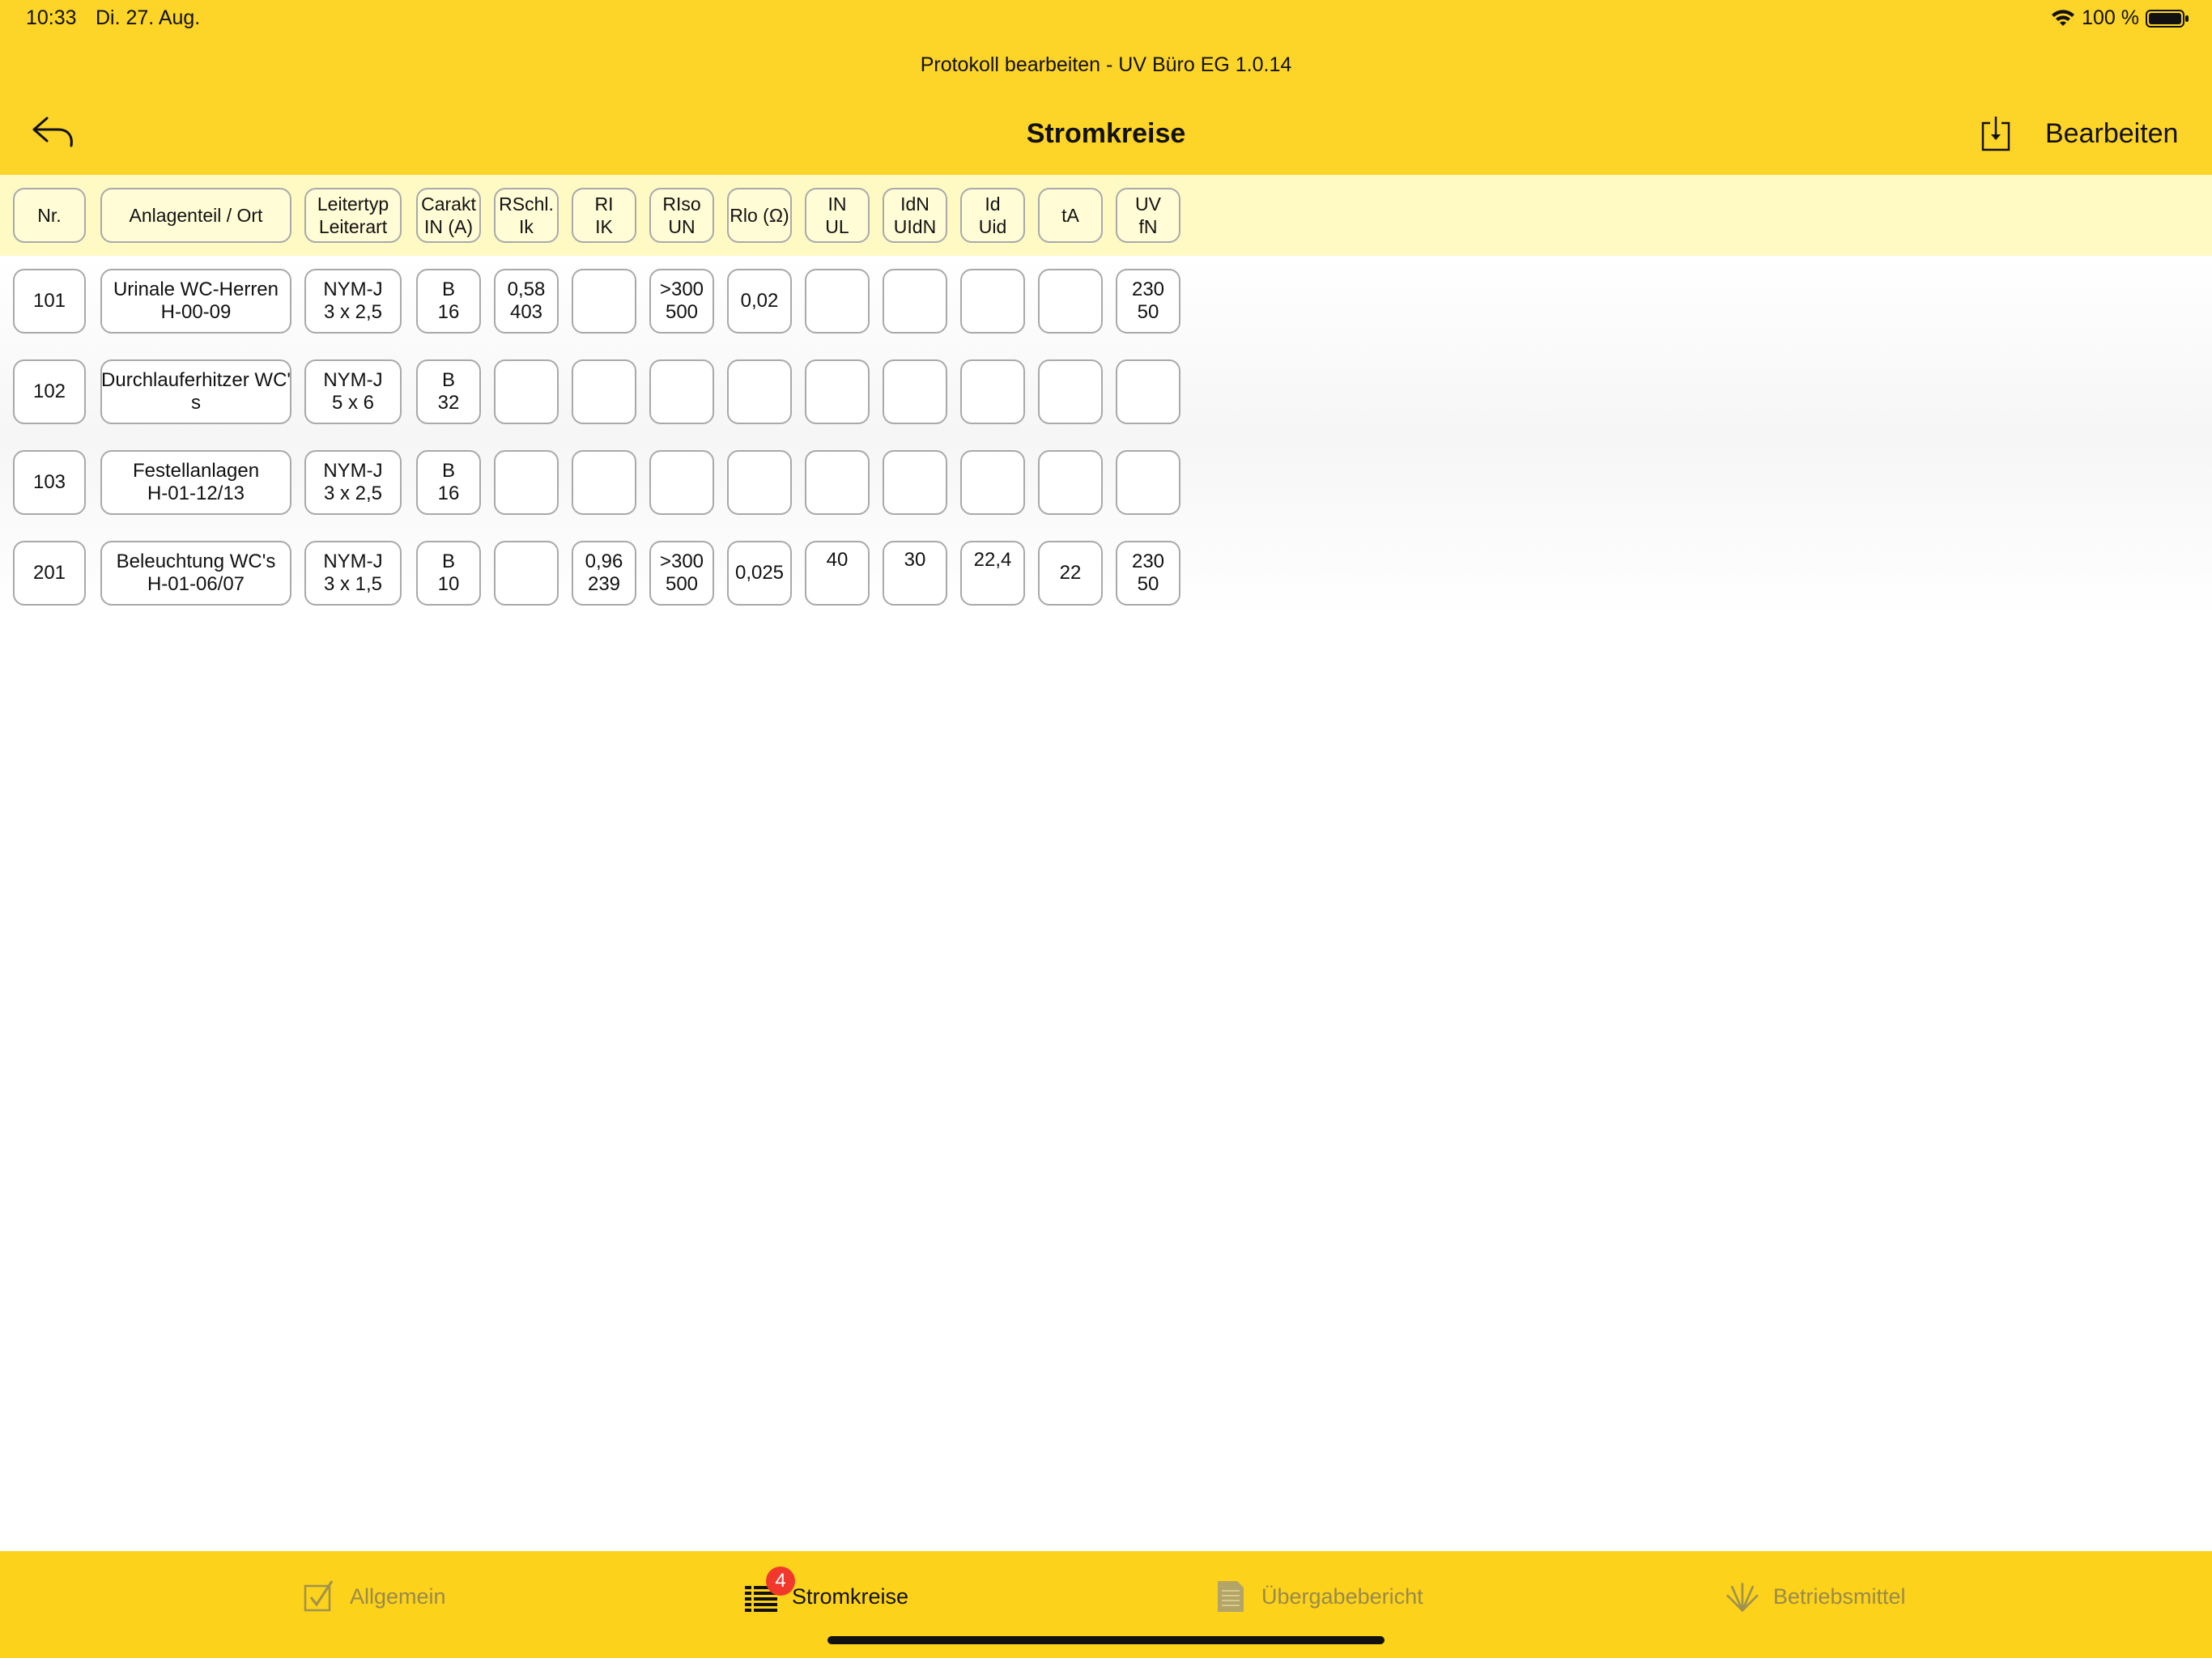 The width and height of the screenshot is (2212, 1658). What do you see at coordinates (449, 391) in the screenshot?
I see `cell-carakt: B 32` at bounding box center [449, 391].